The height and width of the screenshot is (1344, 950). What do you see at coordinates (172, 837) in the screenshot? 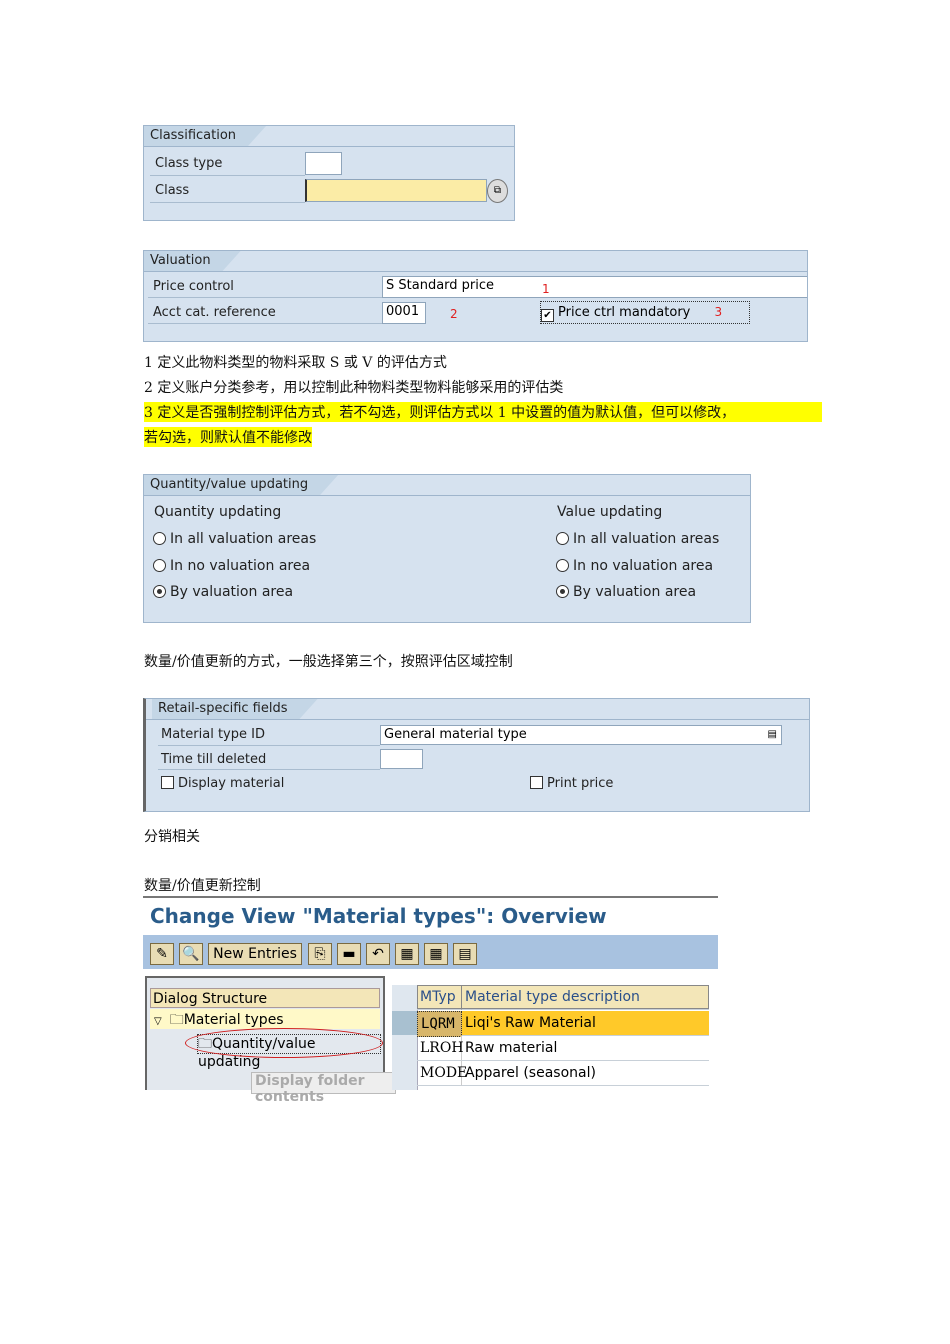
I see `note-retail: 分销相关` at bounding box center [172, 837].